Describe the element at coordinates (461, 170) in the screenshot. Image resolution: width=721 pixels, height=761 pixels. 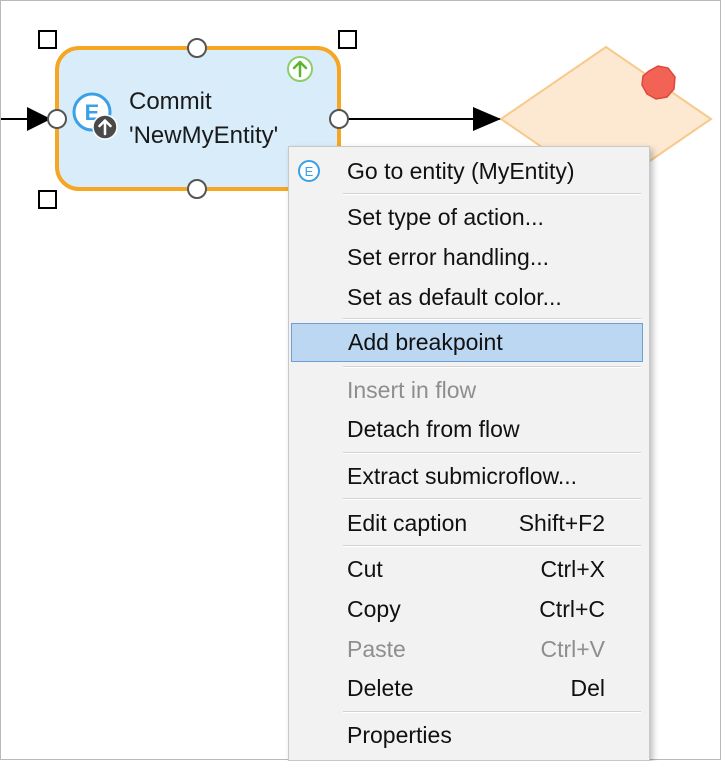
I see `menu-item-label: Go to entity (MyEntity)` at that location.